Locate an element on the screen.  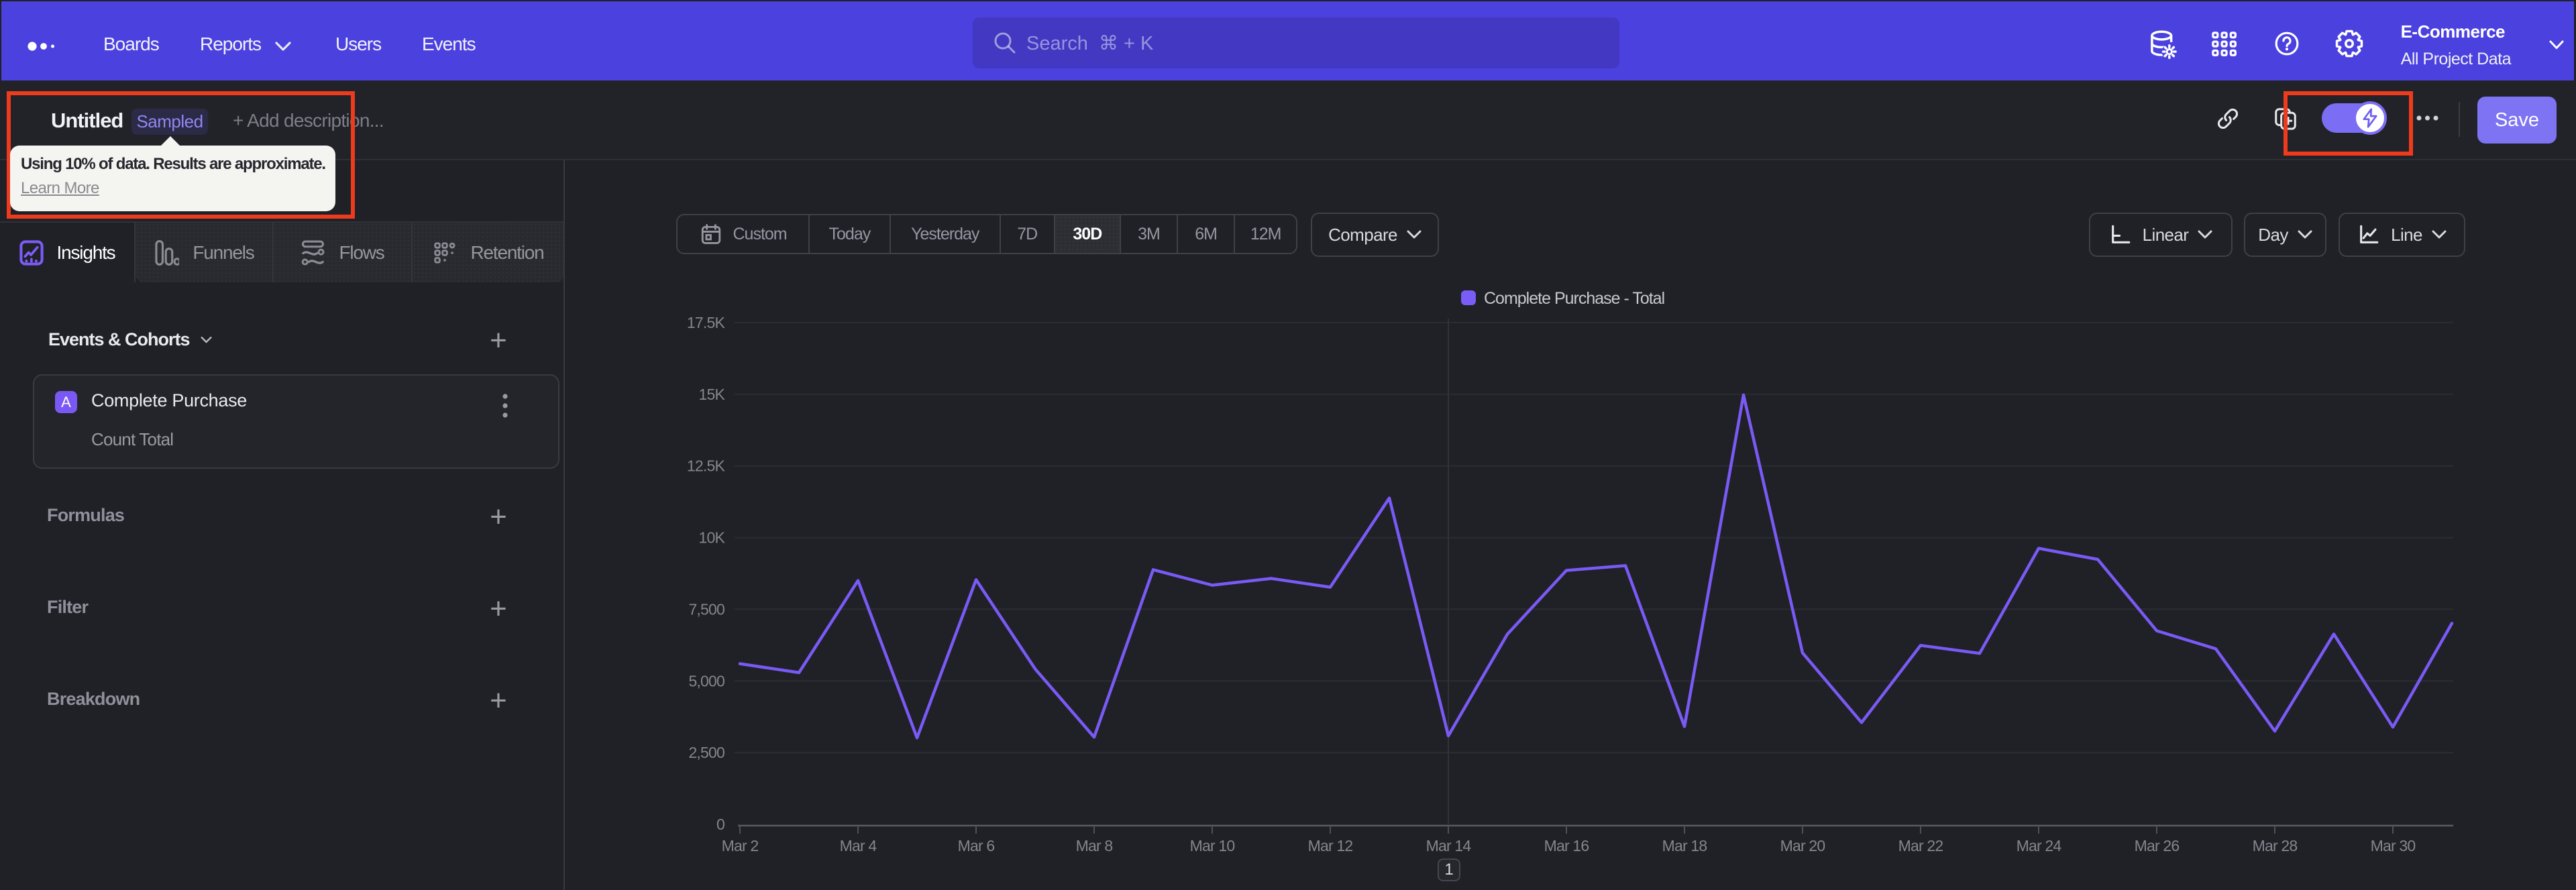
svg-text: 15K is located at coordinates (711, 394).